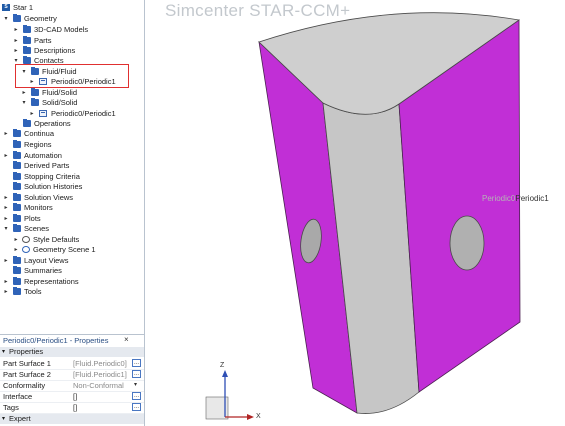 The height and width of the screenshot is (426, 565). What do you see at coordinates (32, 218) in the screenshot?
I see `tree-item-label: Plots` at bounding box center [32, 218].